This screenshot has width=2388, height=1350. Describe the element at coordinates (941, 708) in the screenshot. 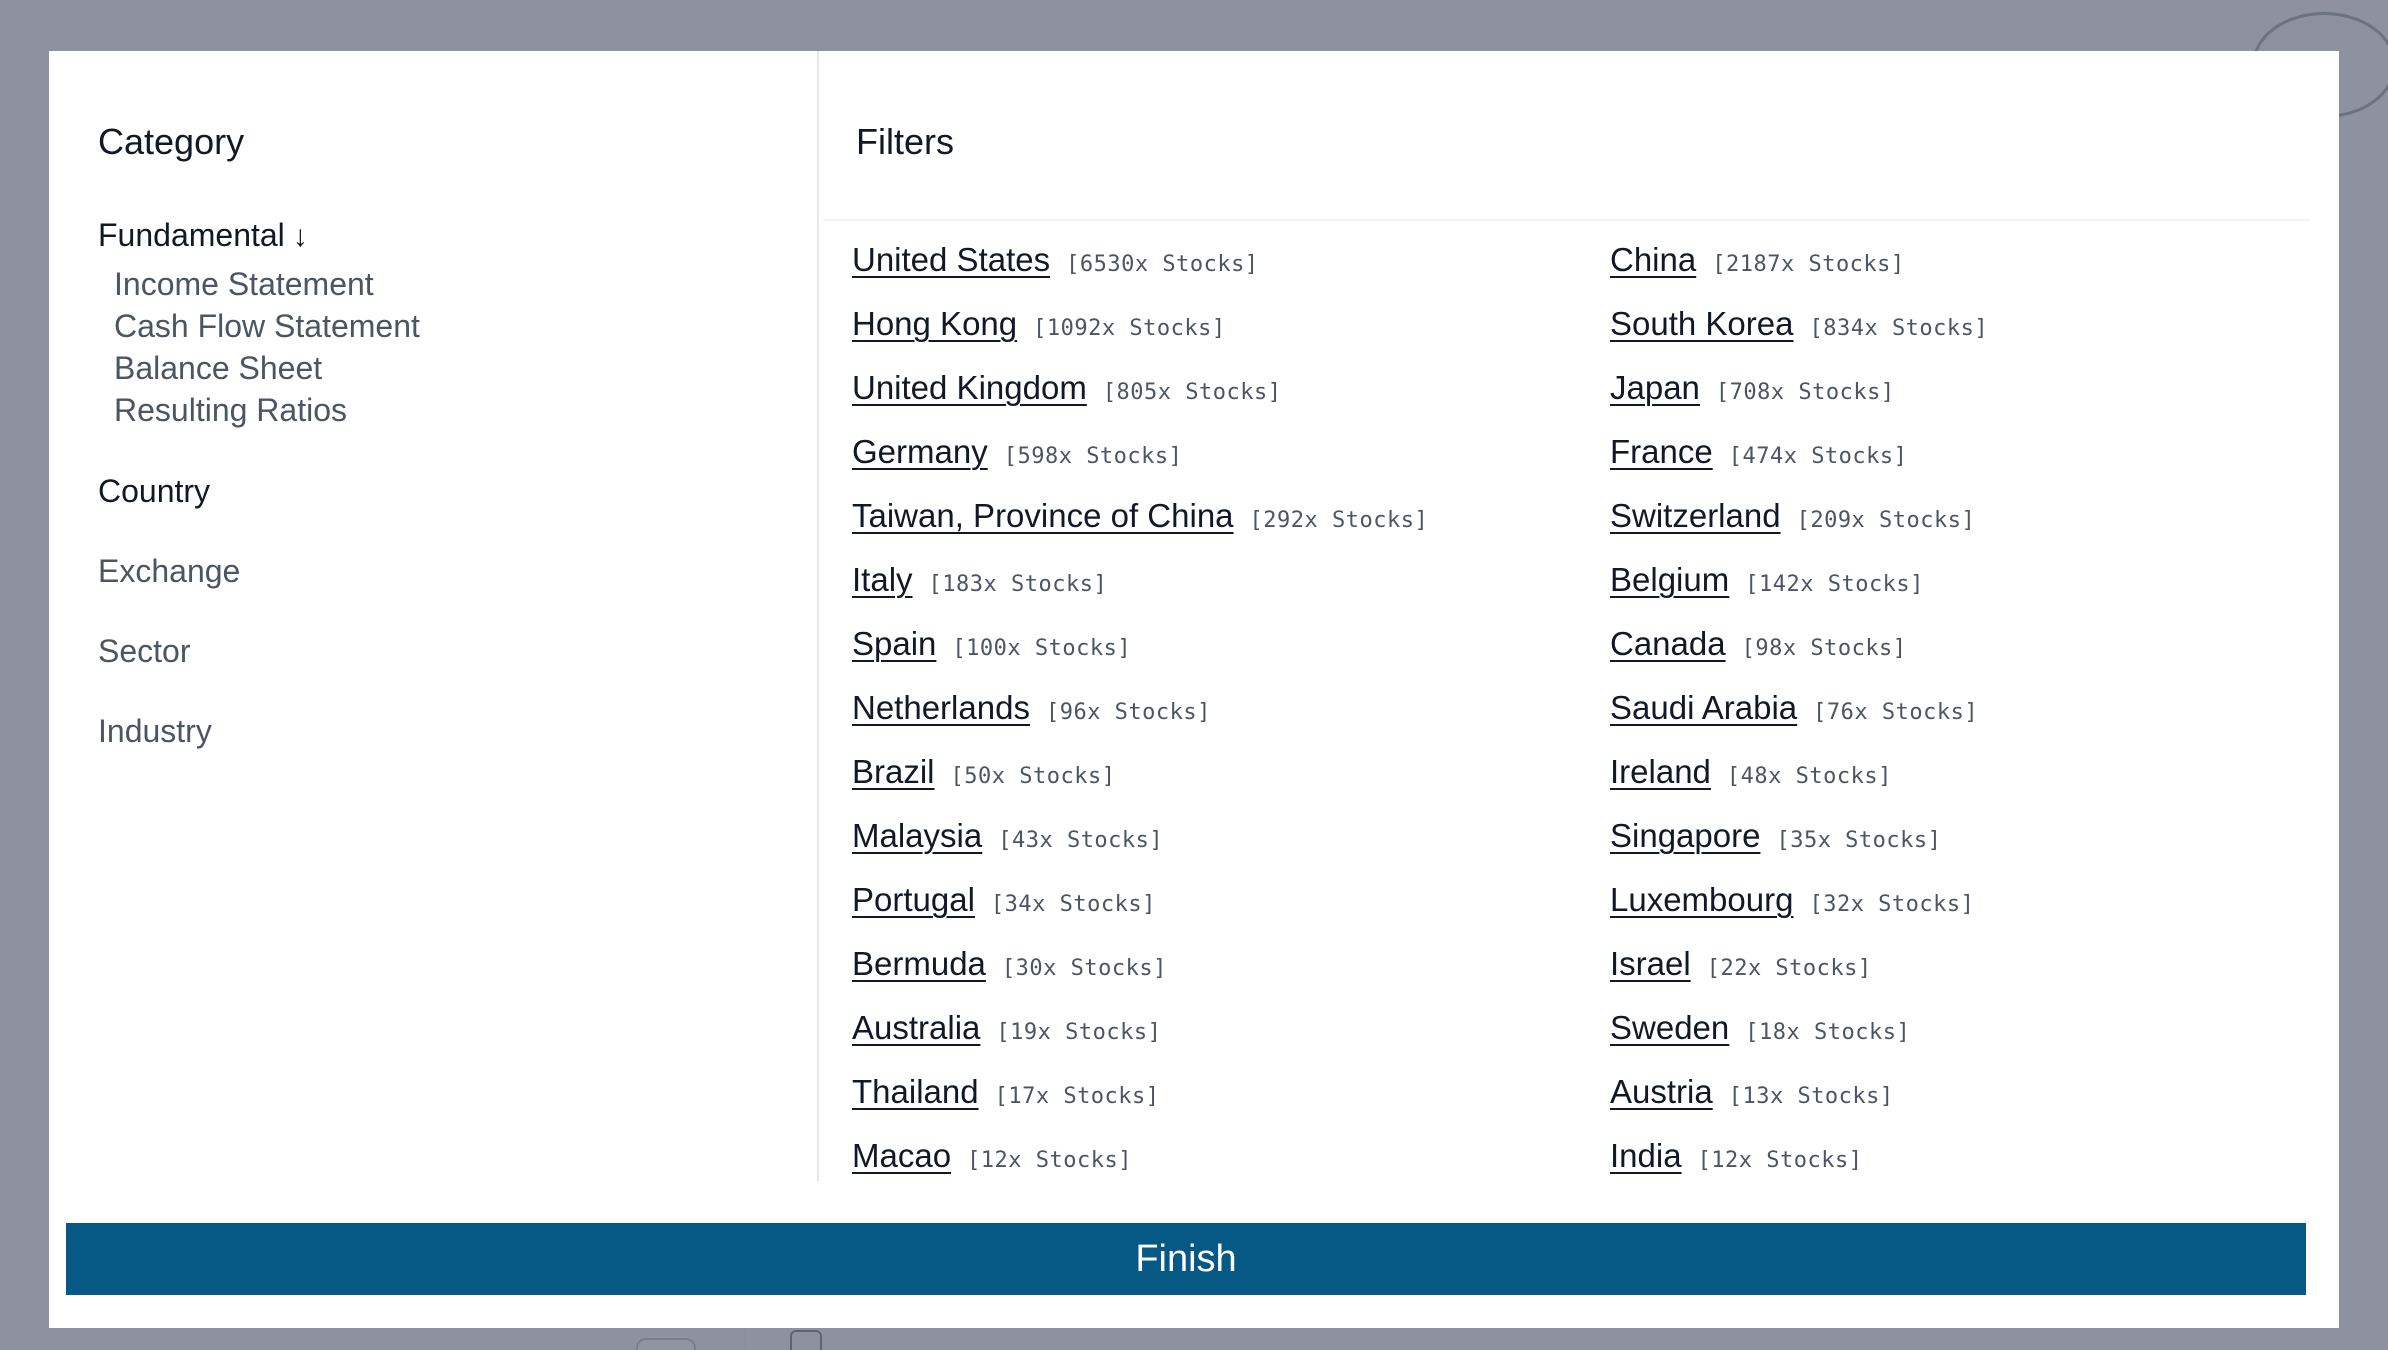

I see `country-link: Netherlands` at that location.